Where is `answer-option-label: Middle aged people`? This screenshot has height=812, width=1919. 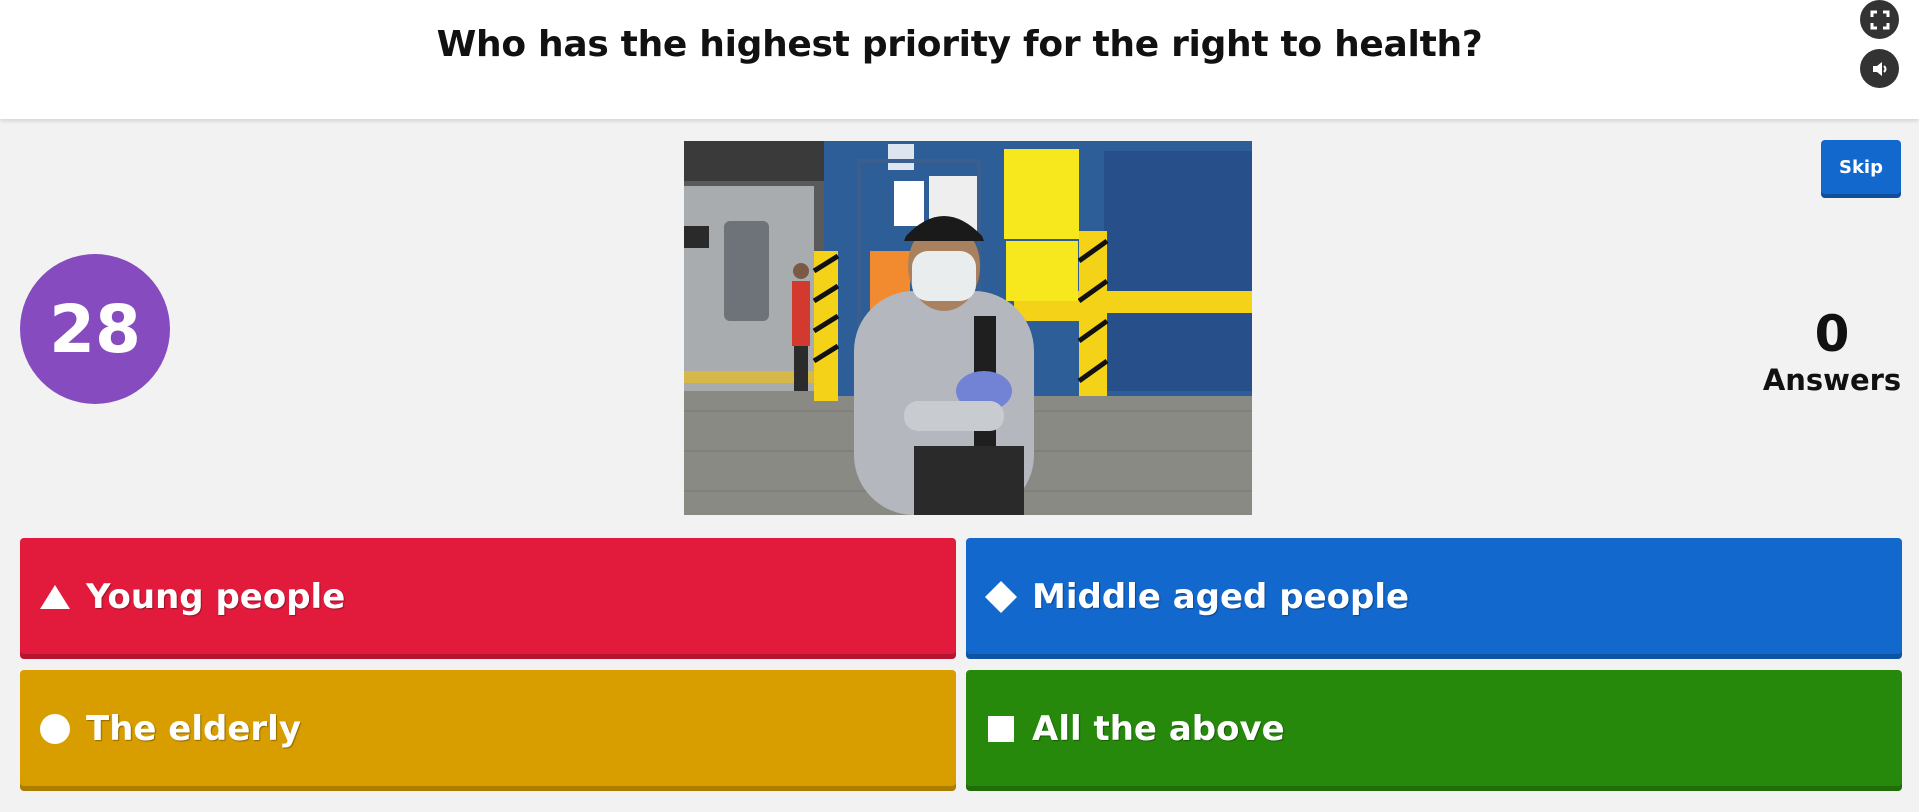
answer-option-label: Middle aged people is located at coordinates (1221, 596).